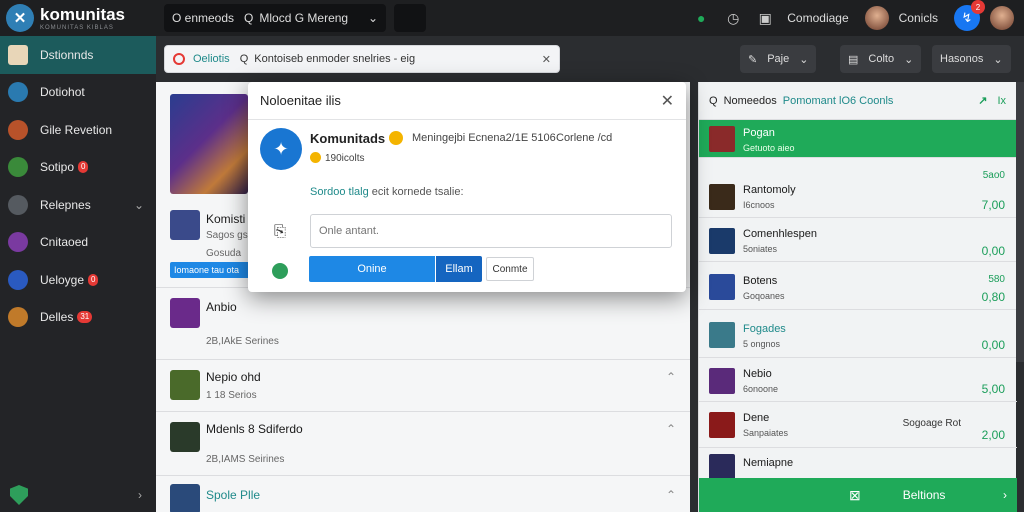  I want to click on item-subtitle: 5oniates, so click(760, 249).